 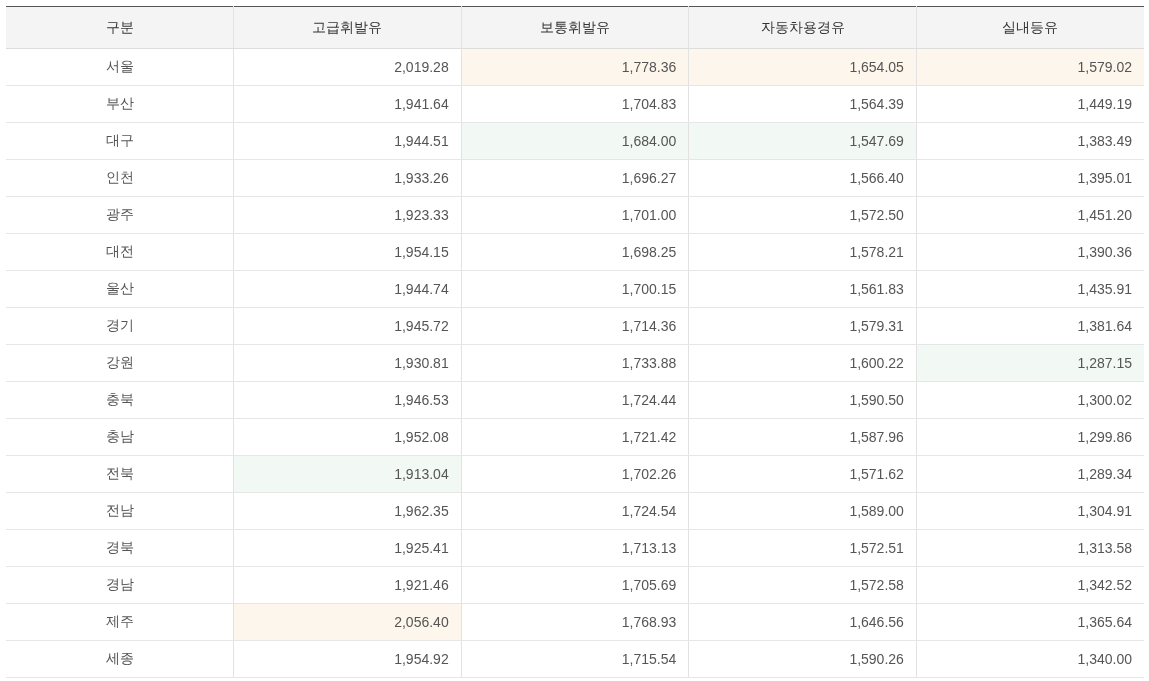 I want to click on price-cell: 1,561.83, so click(x=802, y=289).